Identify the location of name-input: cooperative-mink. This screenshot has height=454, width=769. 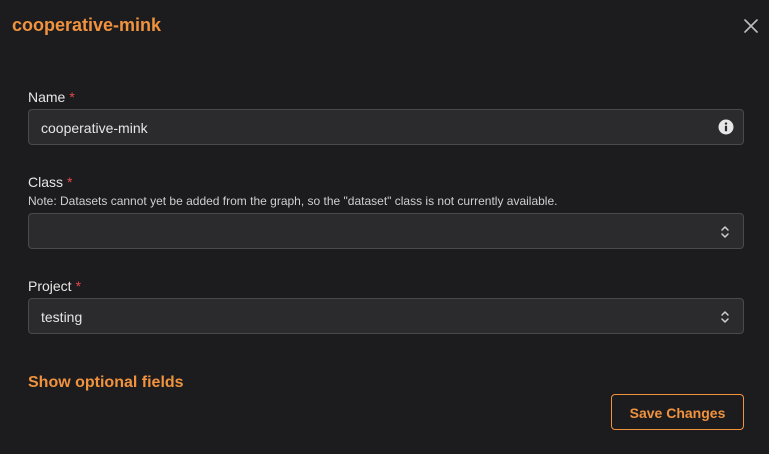
(386, 127).